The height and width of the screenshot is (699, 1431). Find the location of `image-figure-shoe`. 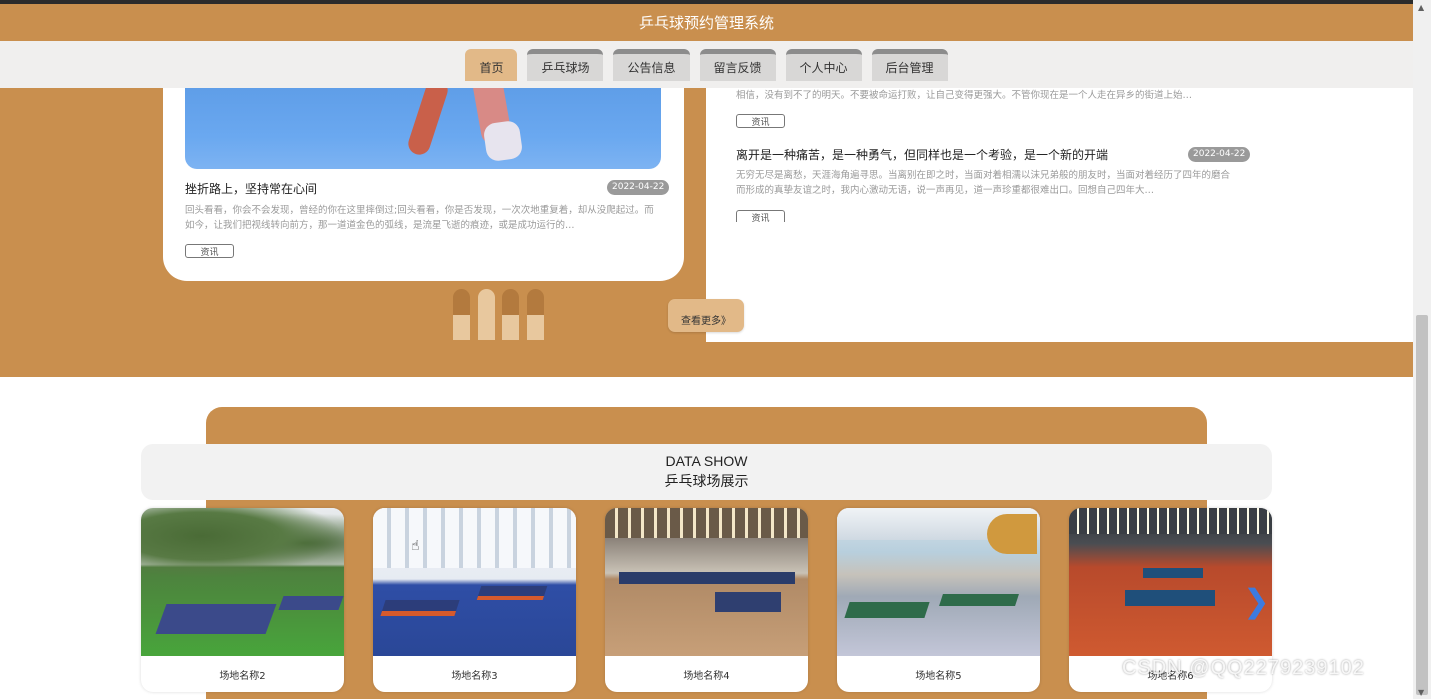

image-figure-shoe is located at coordinates (503, 141).